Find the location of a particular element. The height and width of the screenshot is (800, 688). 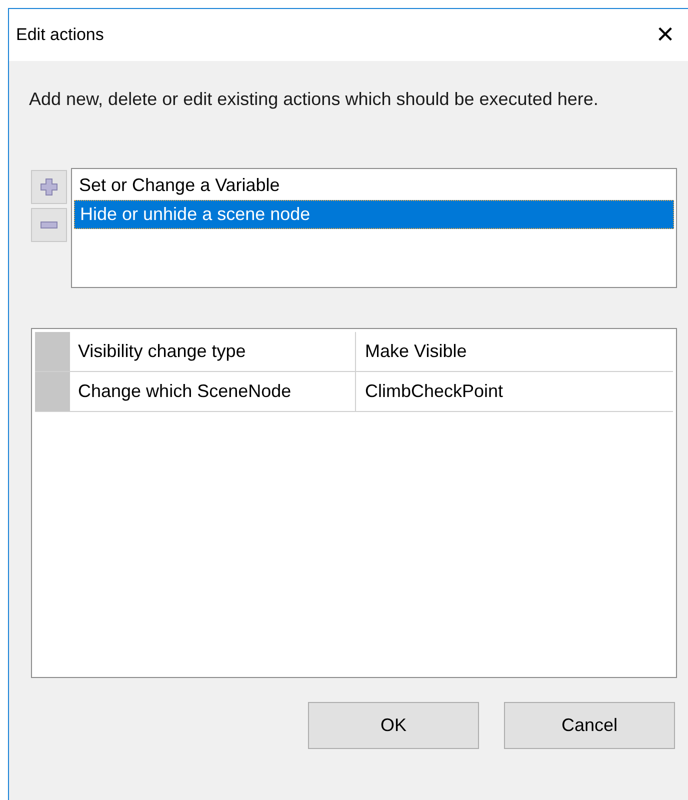

close-button: × is located at coordinates (665, 35).